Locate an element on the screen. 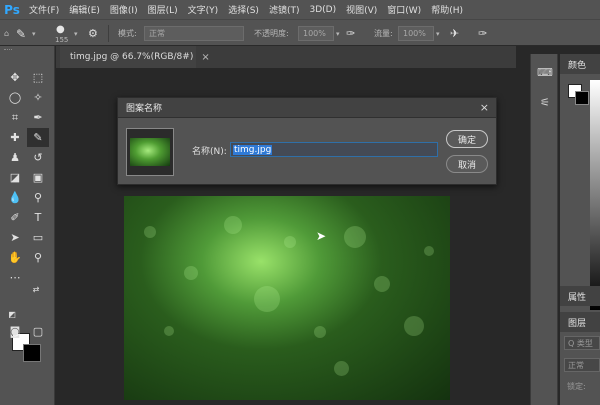  pattern-thumbnail is located at coordinates (150, 152).